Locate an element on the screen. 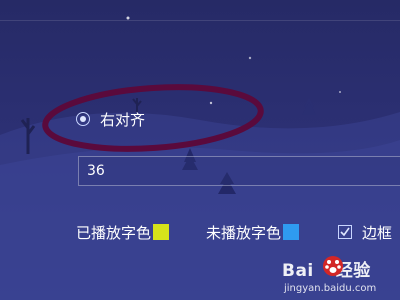 The image size is (400, 300). unplayed-color-swatch is located at coordinates (291, 232).